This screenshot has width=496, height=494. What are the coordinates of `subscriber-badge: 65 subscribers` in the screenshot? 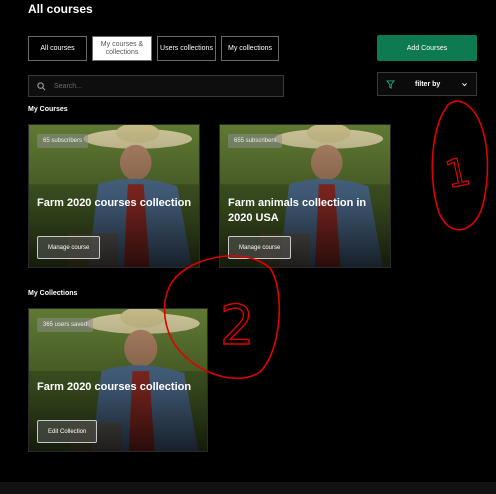 It's located at (63, 141).